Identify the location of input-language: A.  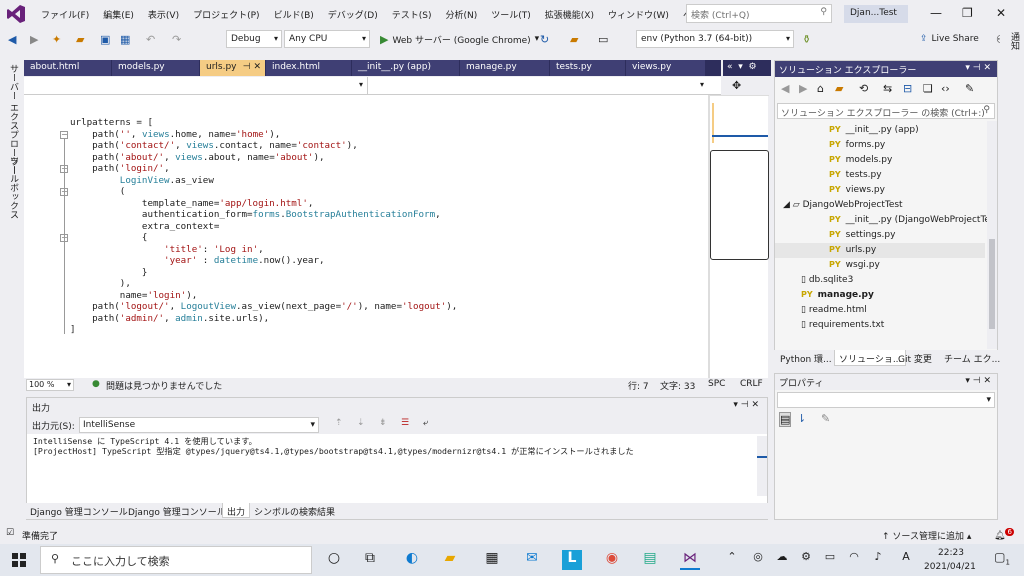
(906, 560).